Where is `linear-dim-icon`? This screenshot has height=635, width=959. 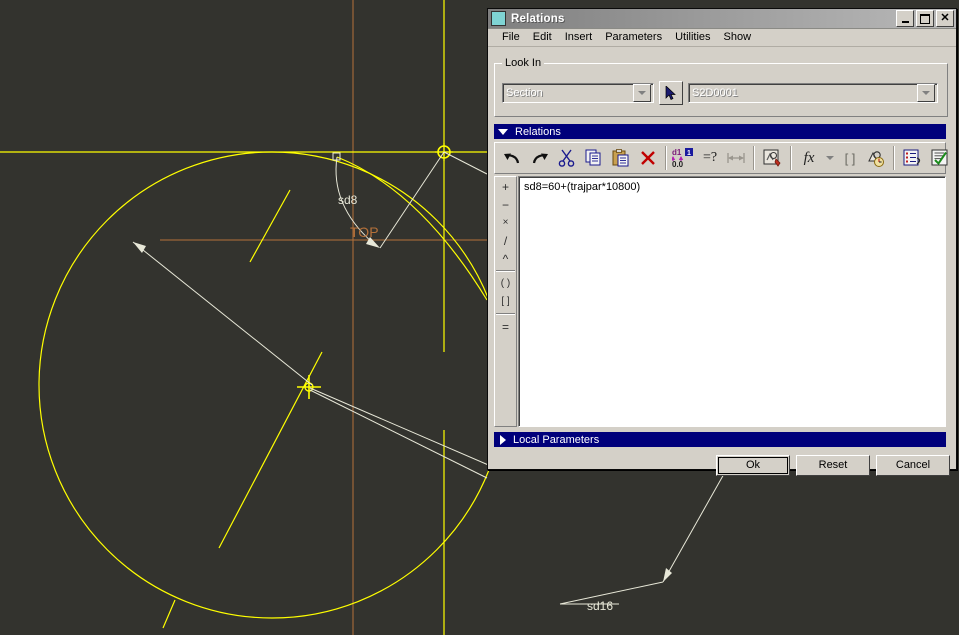
linear-dim-icon is located at coordinates (735, 158).